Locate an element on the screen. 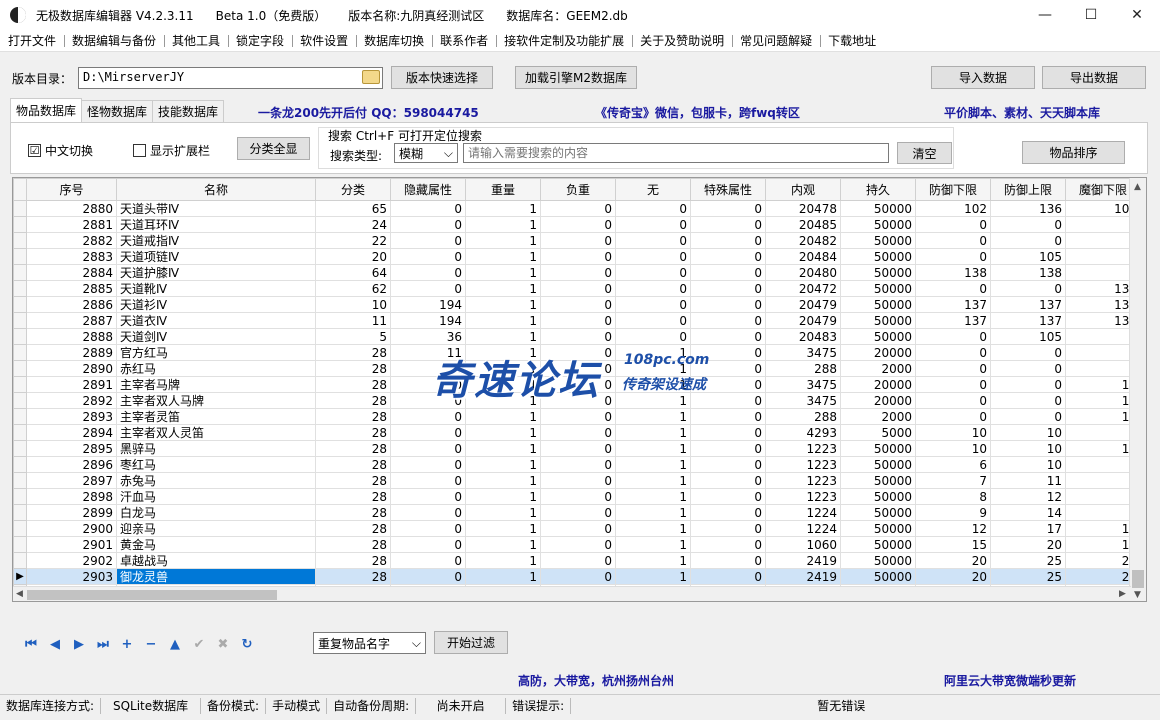 This screenshot has height=720, width=1160. remove-icon: − is located at coordinates (151, 644).